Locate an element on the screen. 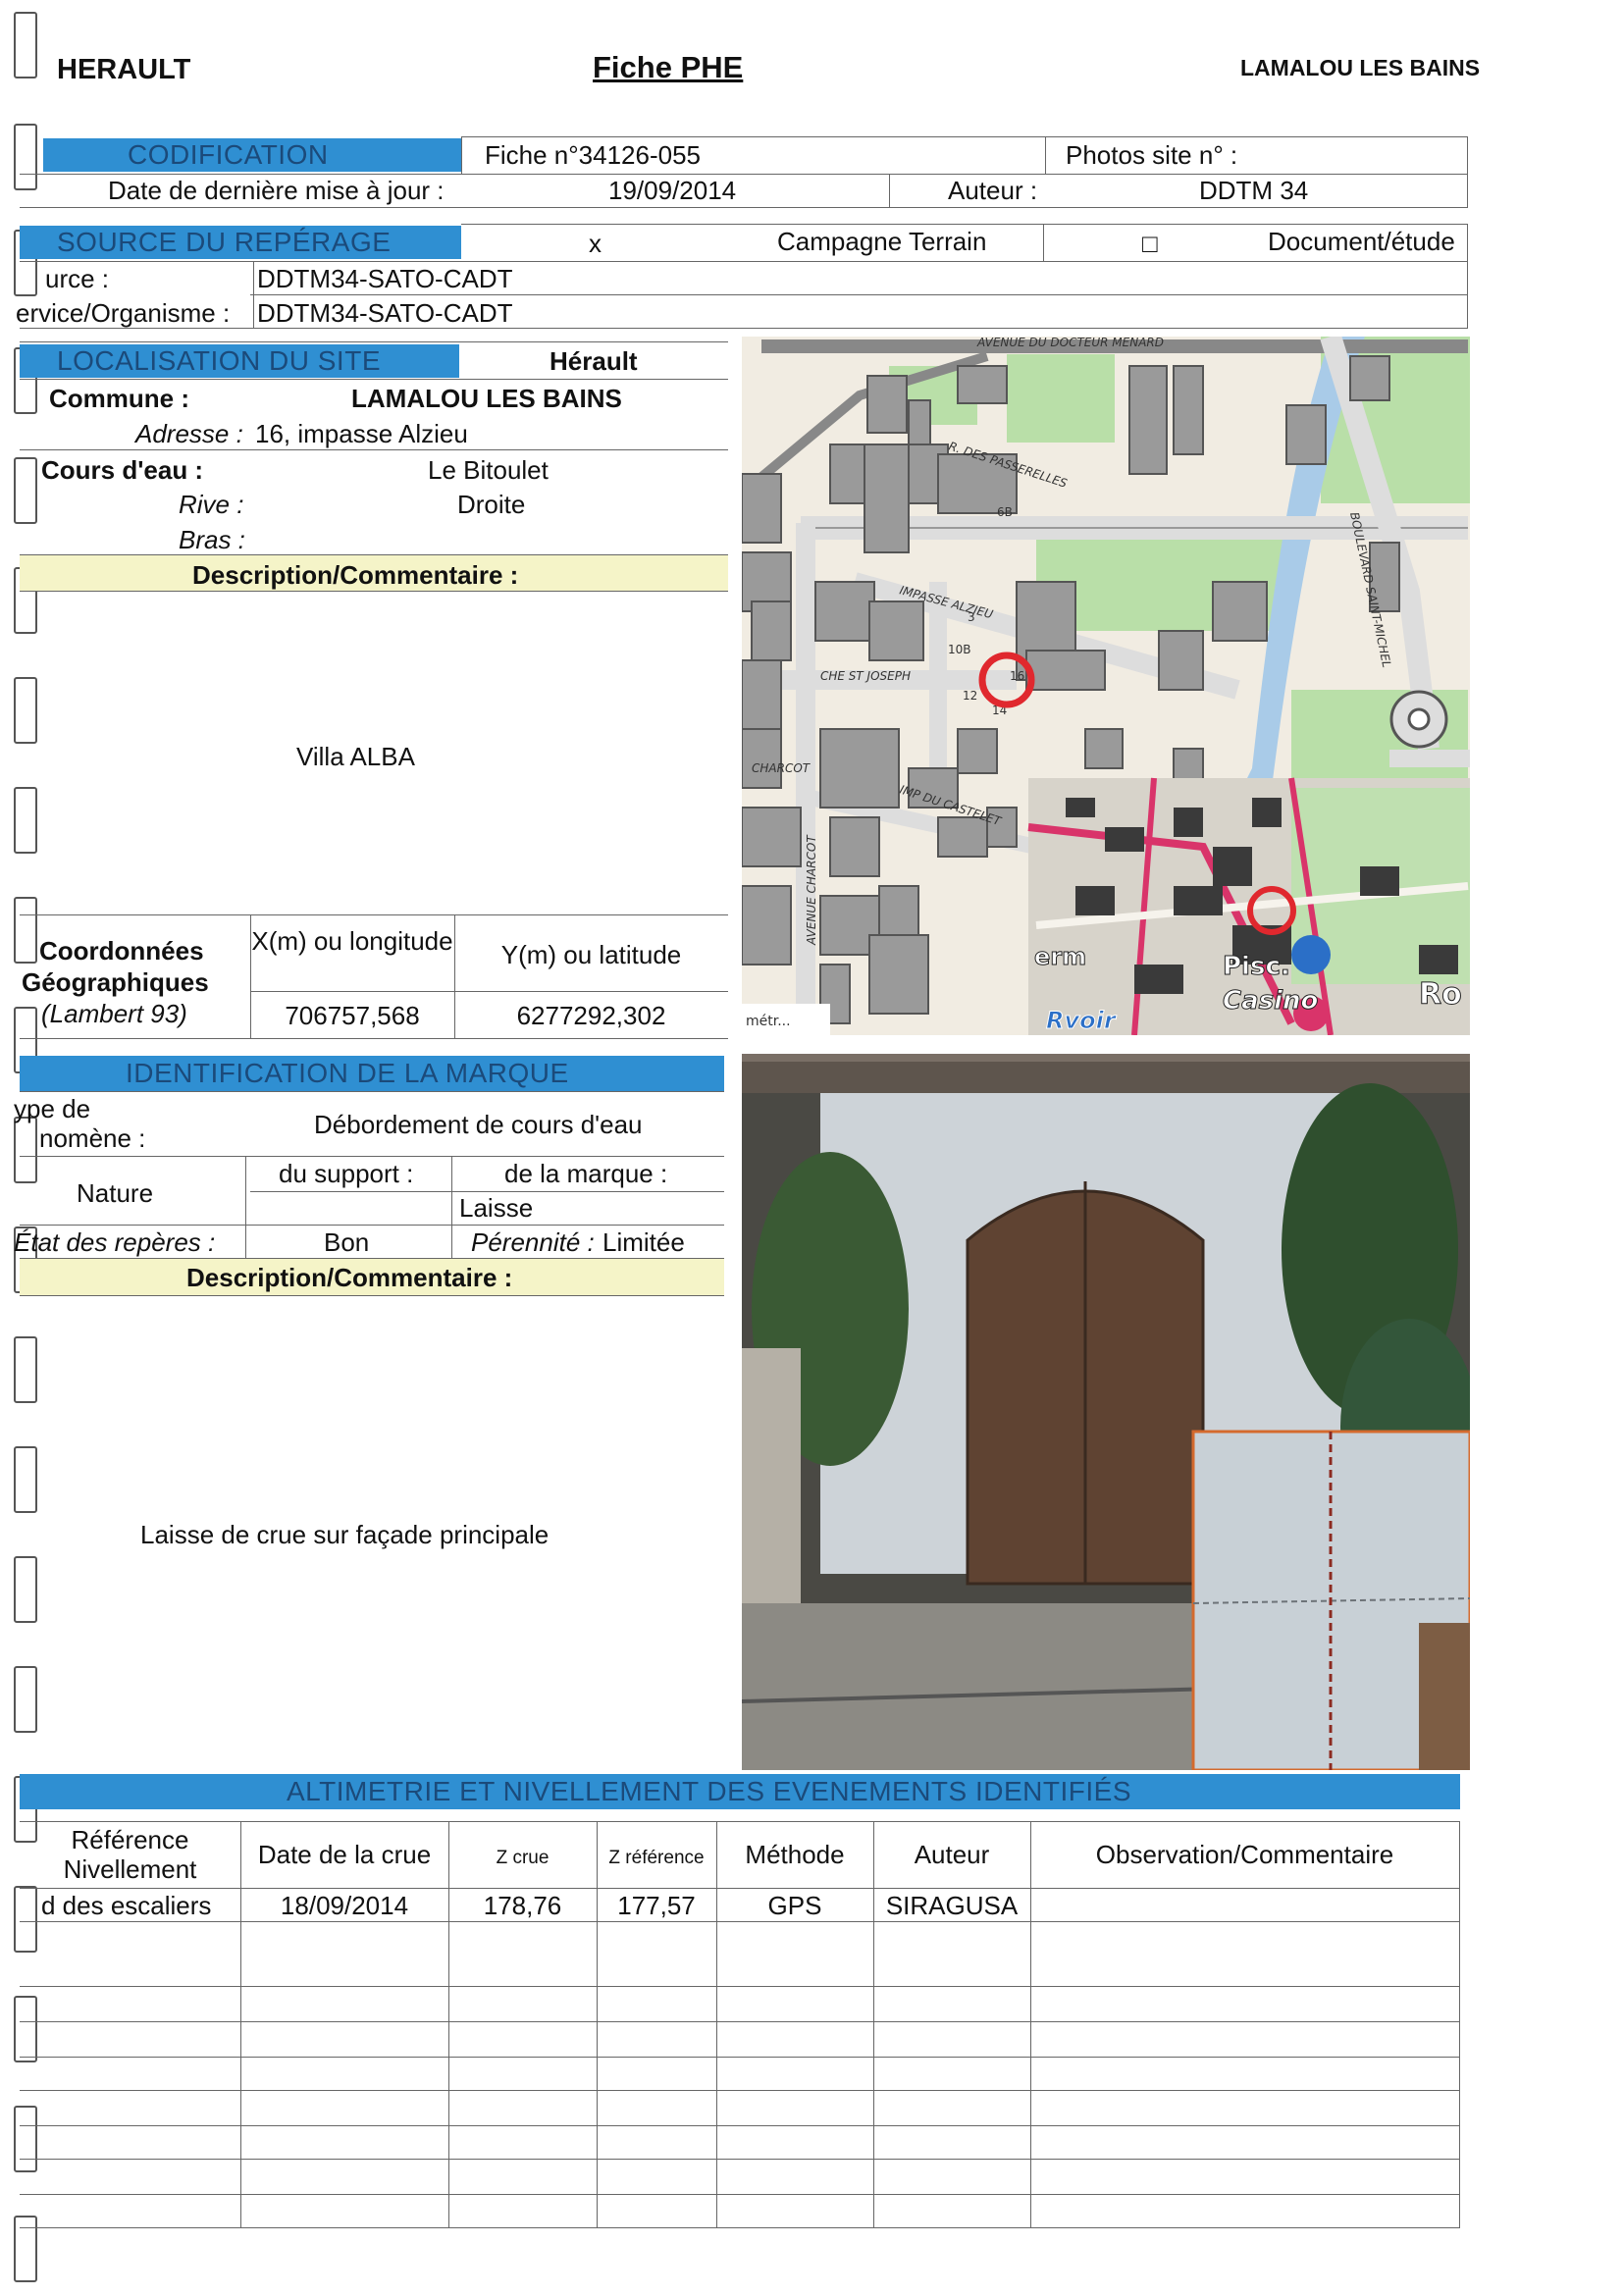  service-label: ervice/Organisme : is located at coordinates (123, 313).